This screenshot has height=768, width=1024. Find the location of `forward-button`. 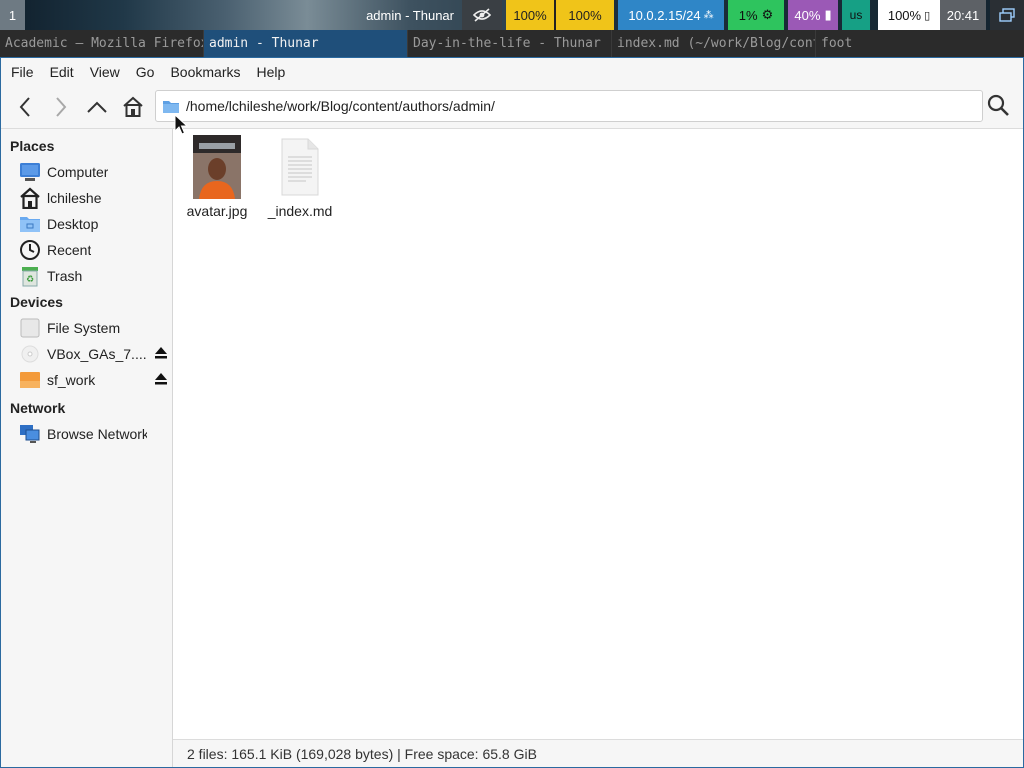

forward-button is located at coordinates (61, 107).